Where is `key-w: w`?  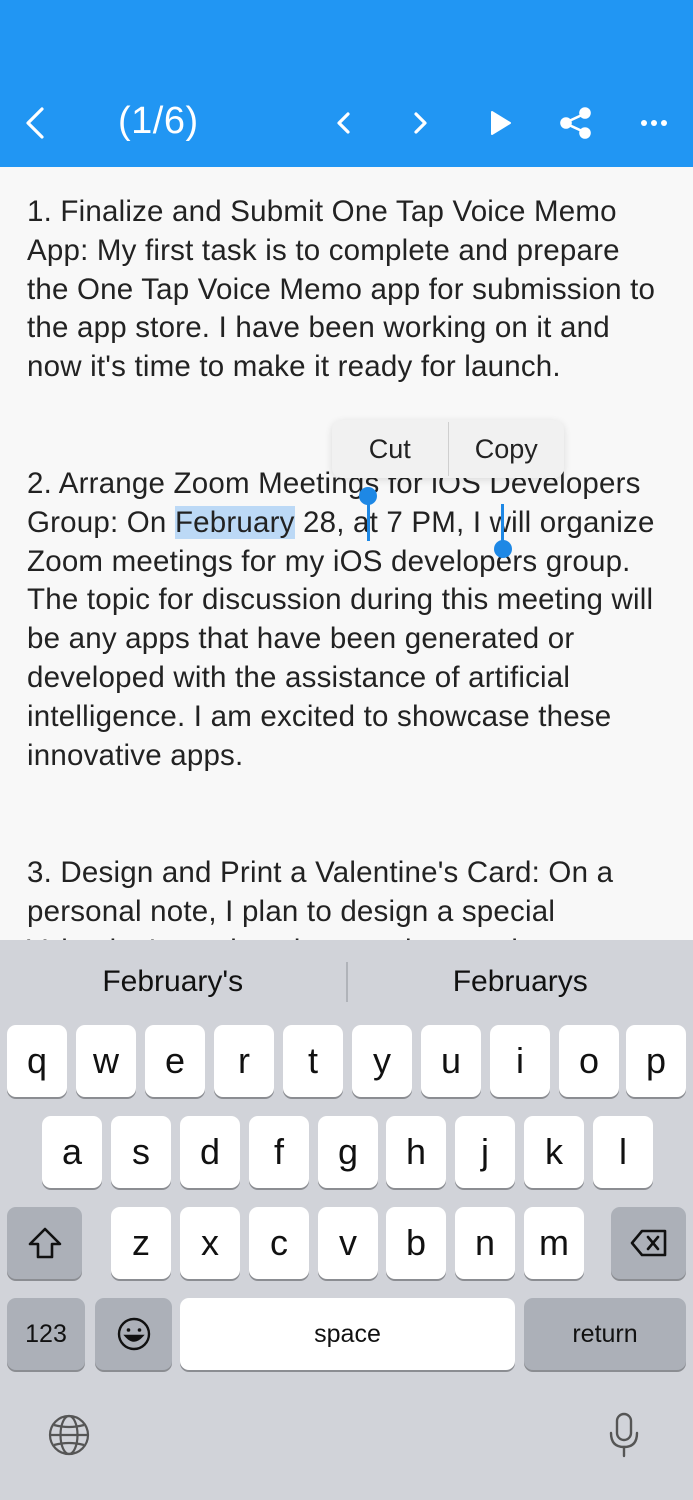
key-w: w is located at coordinates (106, 1061).